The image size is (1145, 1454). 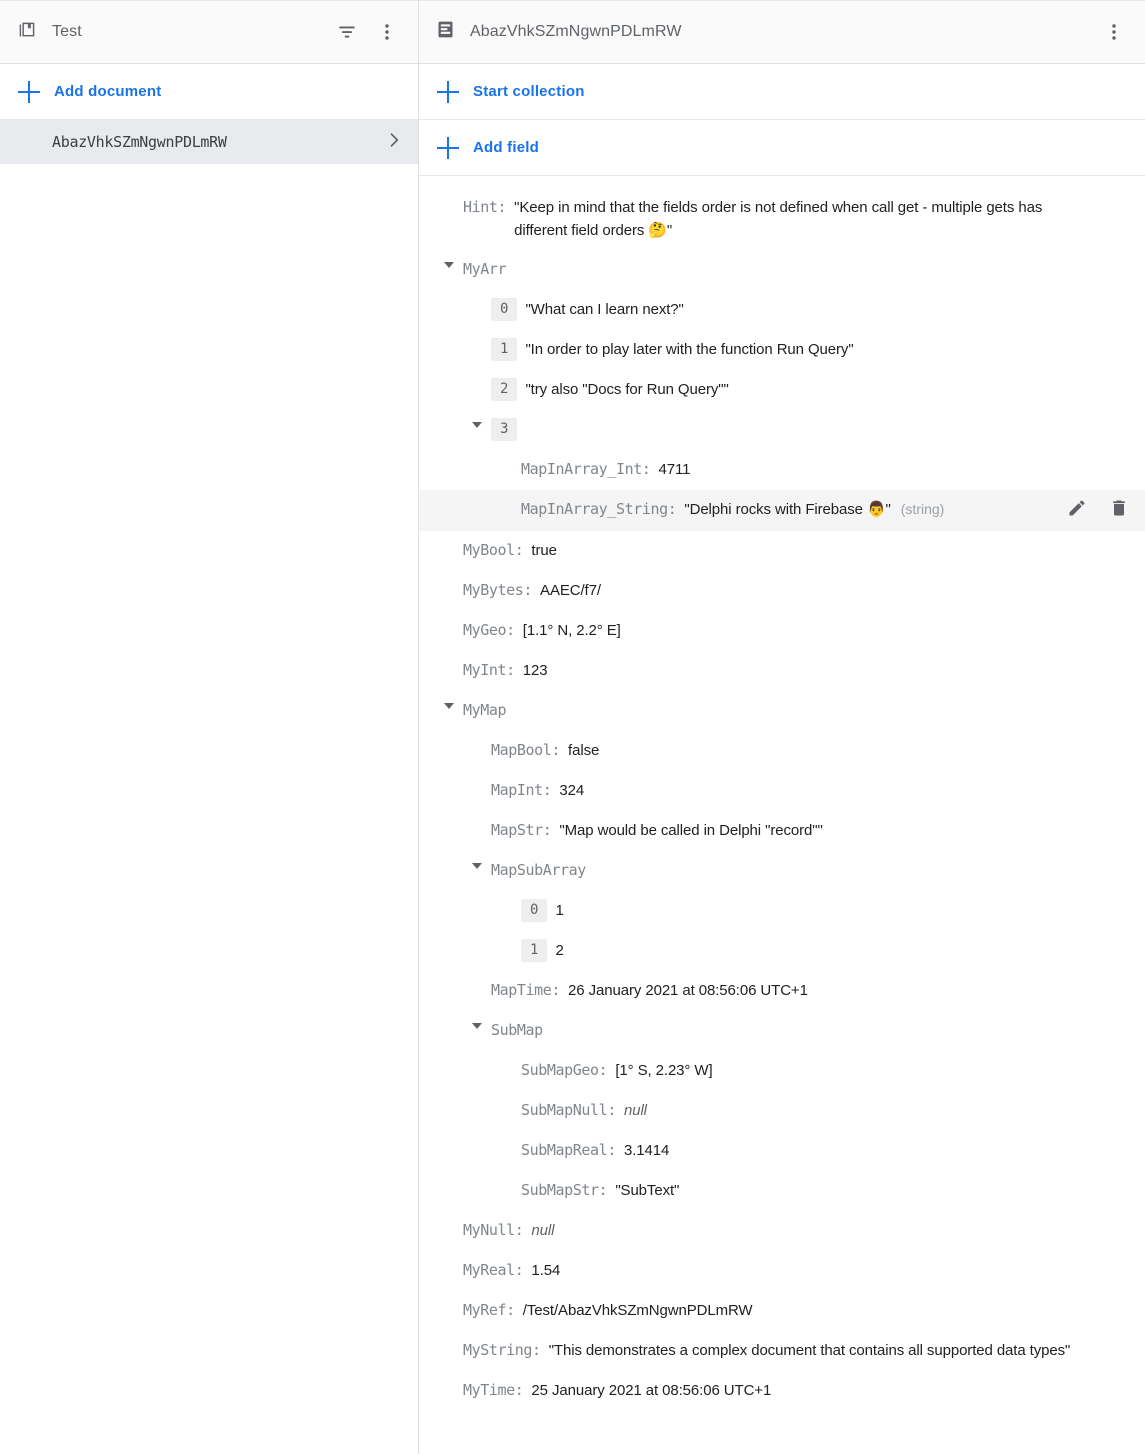 What do you see at coordinates (521, 790) in the screenshot?
I see `field-key: MapInt:` at bounding box center [521, 790].